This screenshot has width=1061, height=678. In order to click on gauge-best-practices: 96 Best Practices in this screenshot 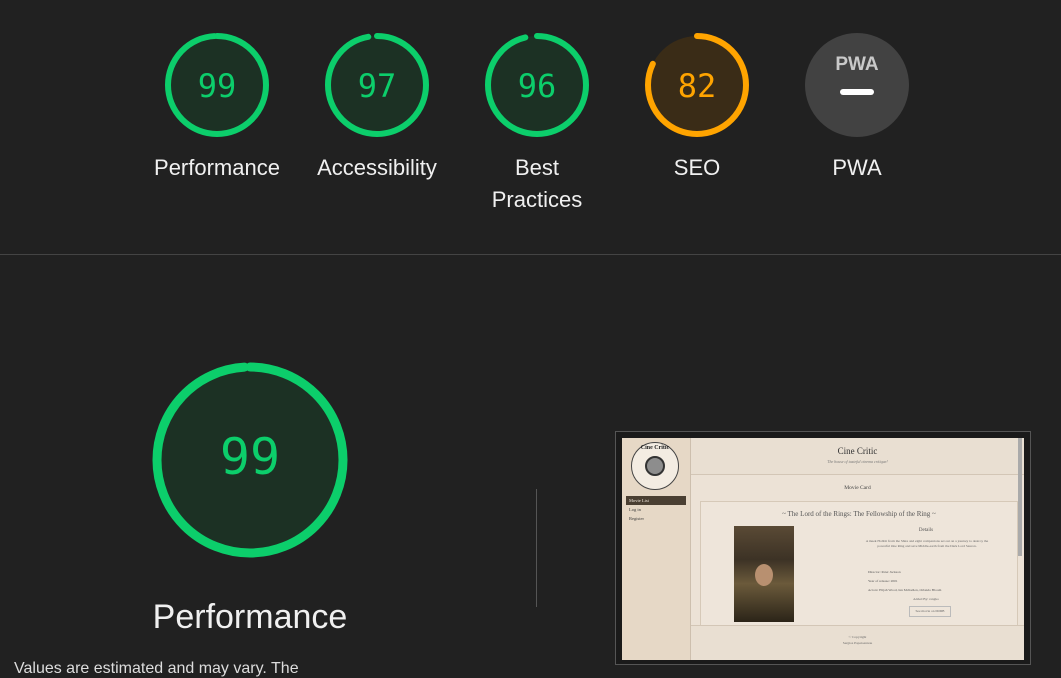, I will do `click(537, 124)`.